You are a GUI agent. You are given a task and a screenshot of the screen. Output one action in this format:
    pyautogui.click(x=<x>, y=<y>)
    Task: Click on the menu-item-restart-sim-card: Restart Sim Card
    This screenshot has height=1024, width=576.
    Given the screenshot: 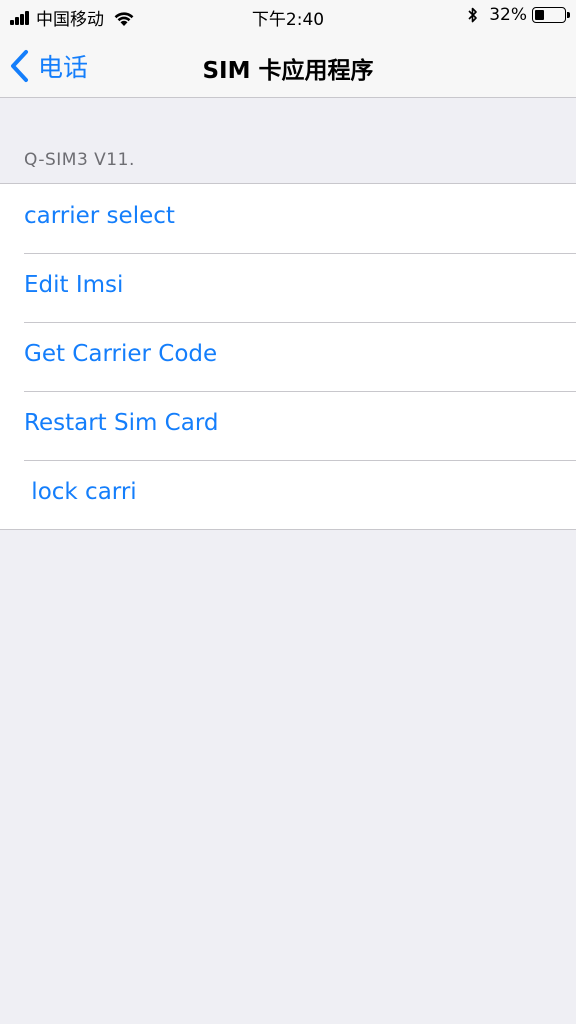 What is the action you would take?
    pyautogui.click(x=288, y=425)
    